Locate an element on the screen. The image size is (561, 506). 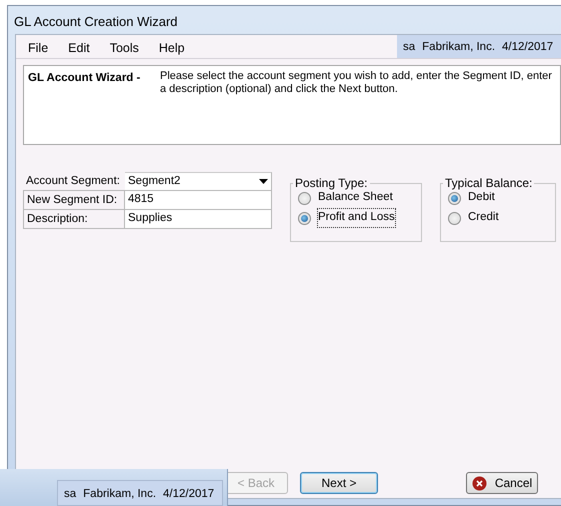
radio-label: Credit is located at coordinates (483, 218).